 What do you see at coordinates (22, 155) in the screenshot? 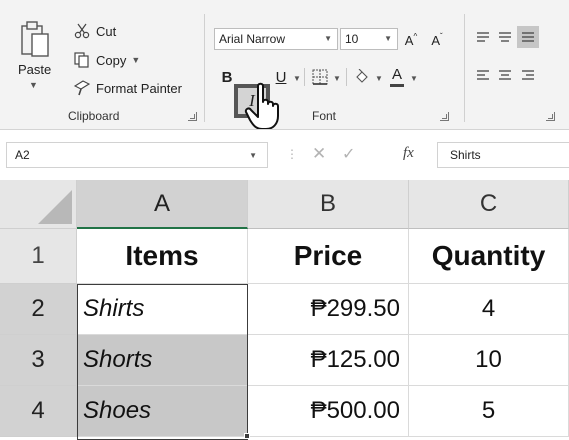
I see `name-box-value: A2` at bounding box center [22, 155].